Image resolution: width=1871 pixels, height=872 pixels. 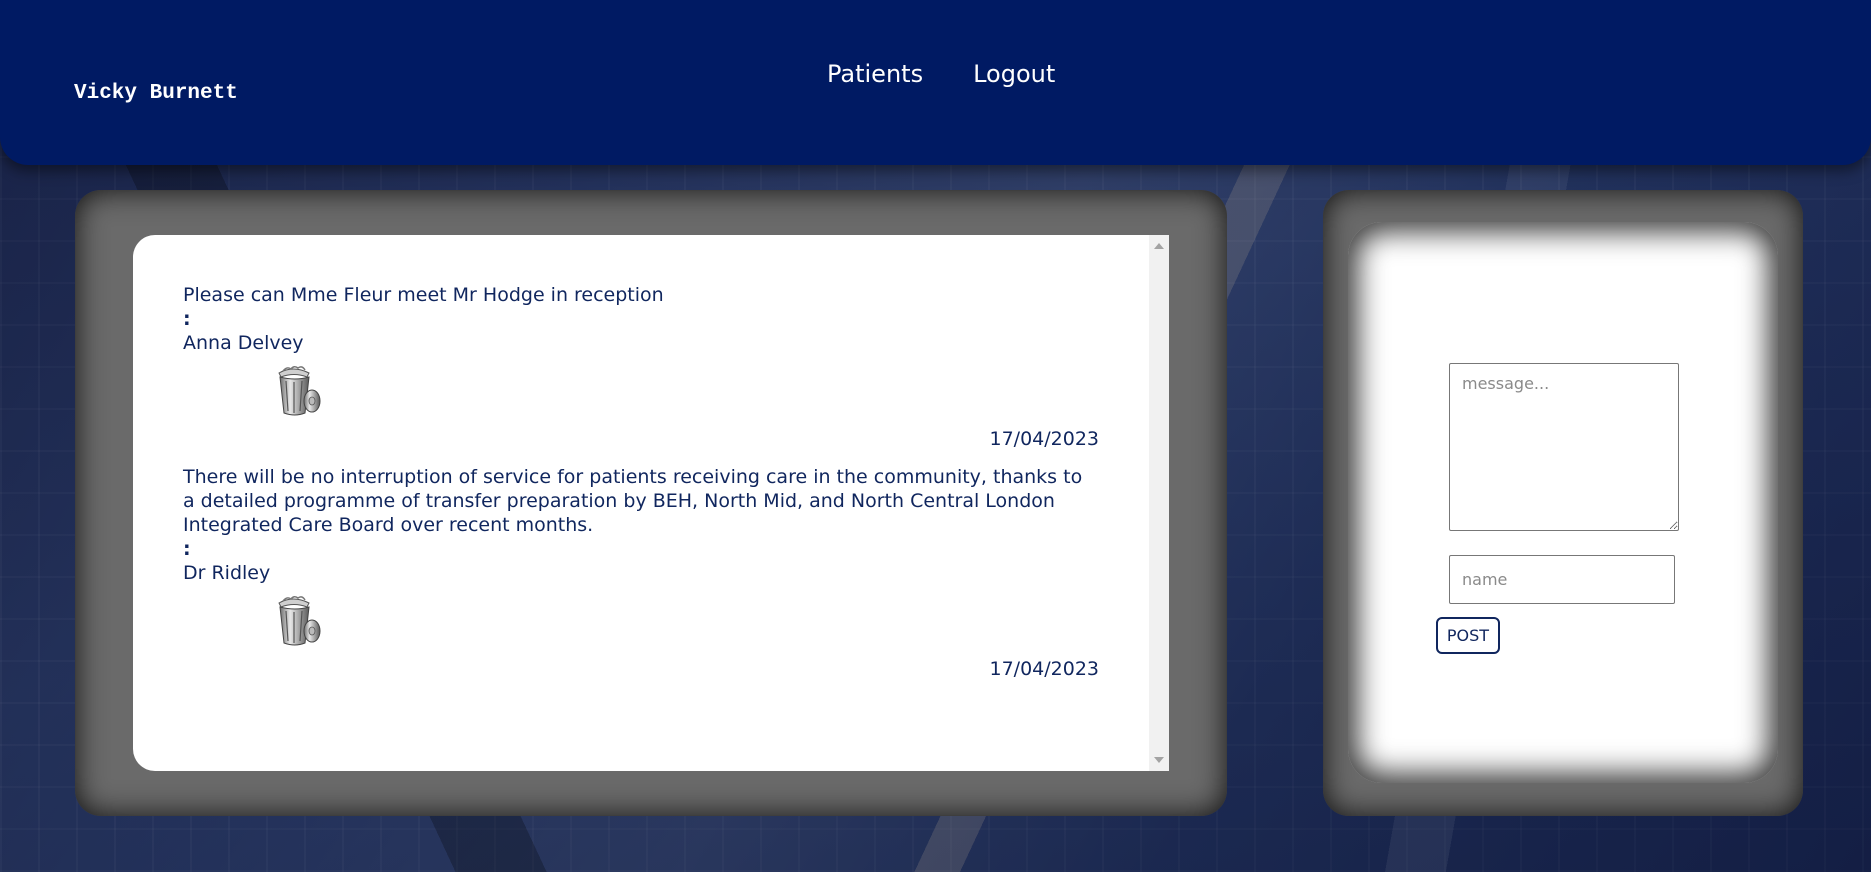 What do you see at coordinates (1159, 503) in the screenshot?
I see `messages-scrollbar` at bounding box center [1159, 503].